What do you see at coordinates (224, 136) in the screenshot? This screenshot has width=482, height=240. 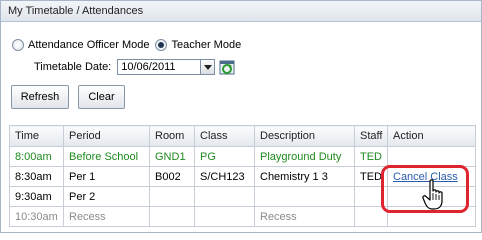 I see `column-header-class: Class` at bounding box center [224, 136].